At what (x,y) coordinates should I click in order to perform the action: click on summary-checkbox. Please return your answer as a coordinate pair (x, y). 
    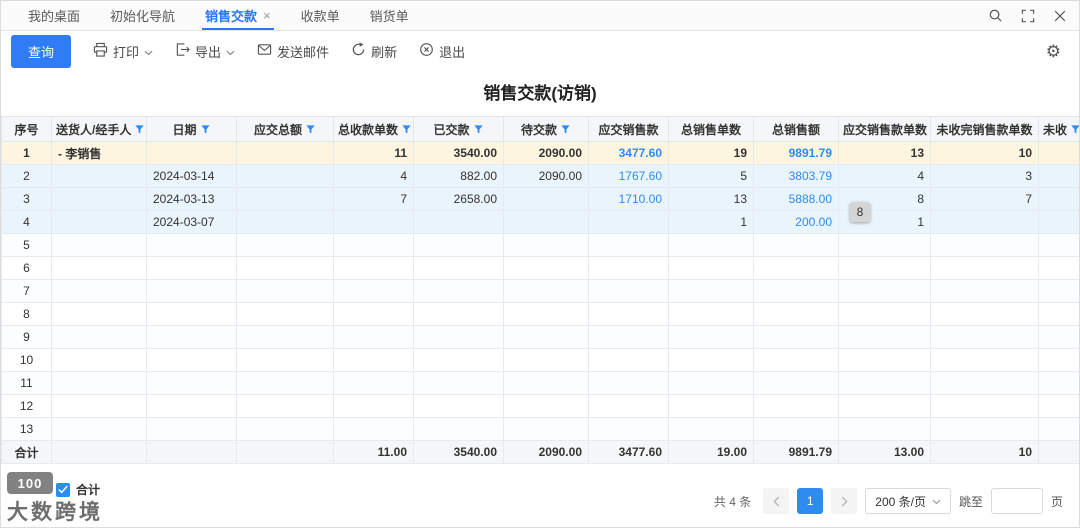
    Looking at the image, I should click on (63, 489).